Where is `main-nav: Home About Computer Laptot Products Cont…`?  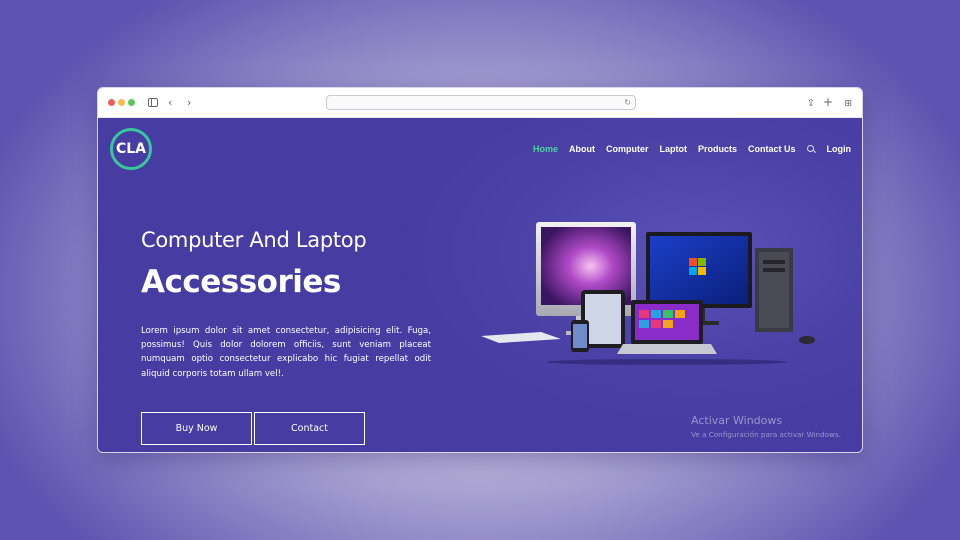
main-nav: Home About Computer Laptot Products Cont… is located at coordinates (686, 149).